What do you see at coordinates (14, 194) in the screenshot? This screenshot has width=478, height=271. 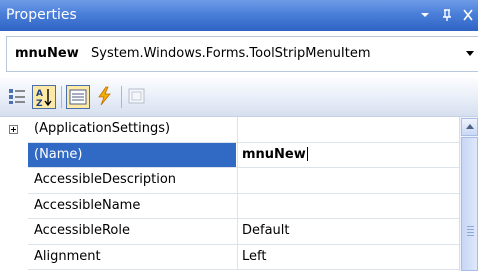 I see `grid-gutter` at bounding box center [14, 194].